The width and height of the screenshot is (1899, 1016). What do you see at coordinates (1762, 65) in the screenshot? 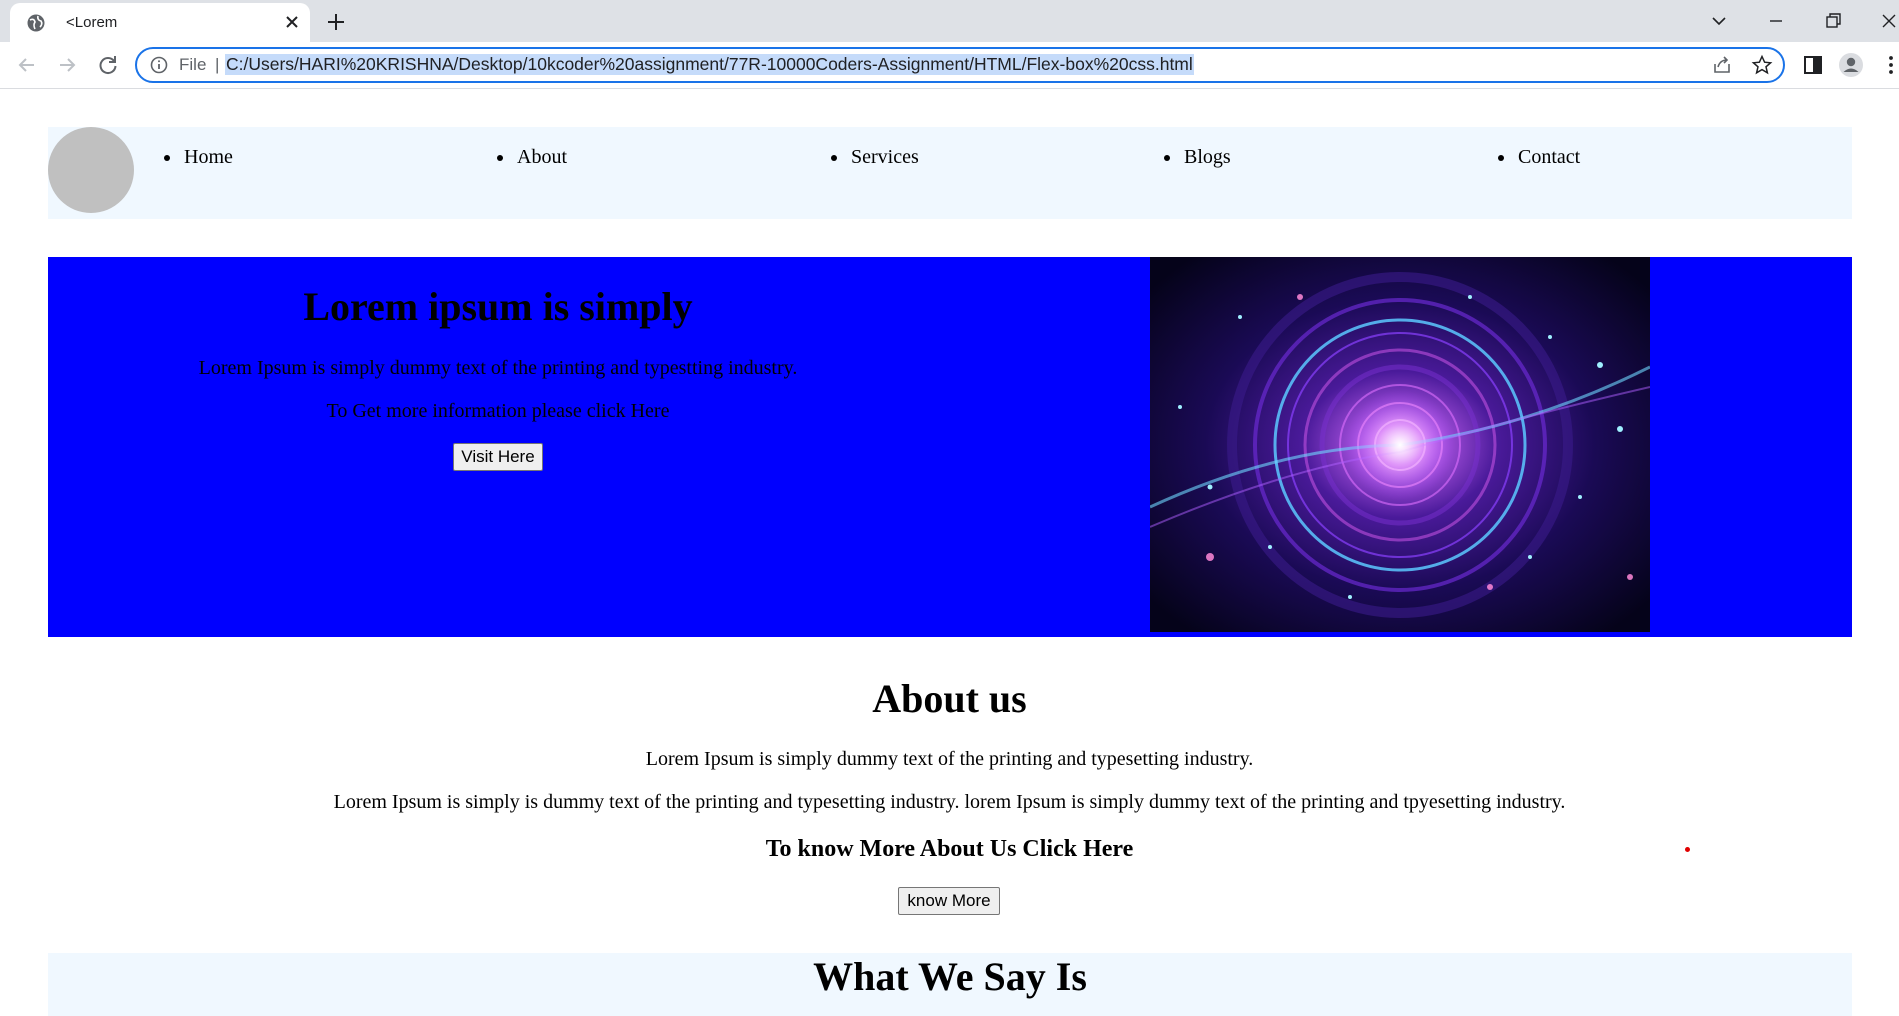
I see `star-icon` at bounding box center [1762, 65].